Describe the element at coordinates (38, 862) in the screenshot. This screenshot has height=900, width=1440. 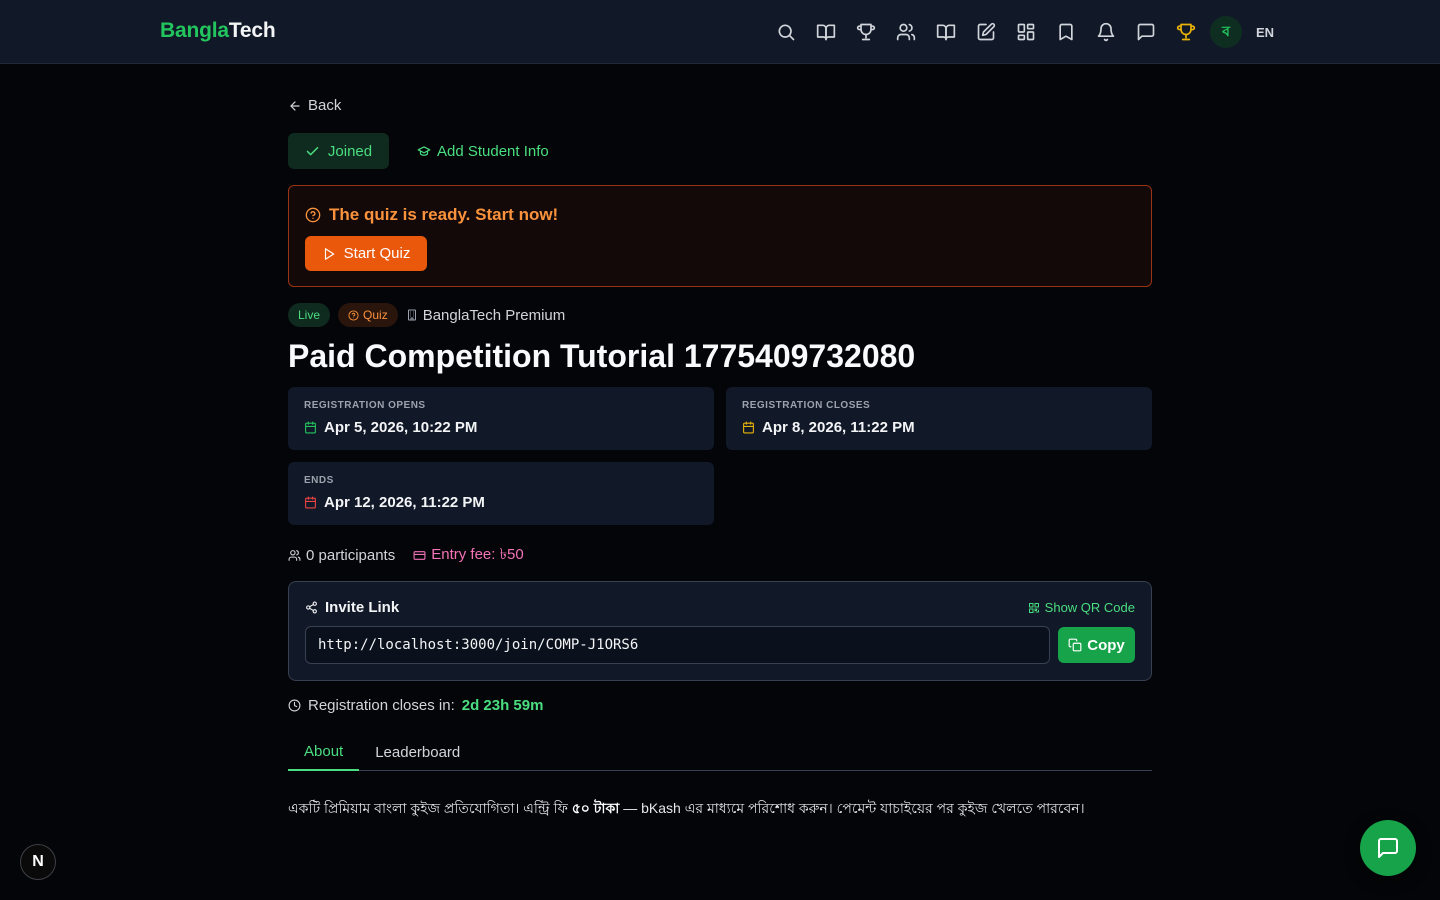
I see `nextjs-dev-badge: N` at that location.